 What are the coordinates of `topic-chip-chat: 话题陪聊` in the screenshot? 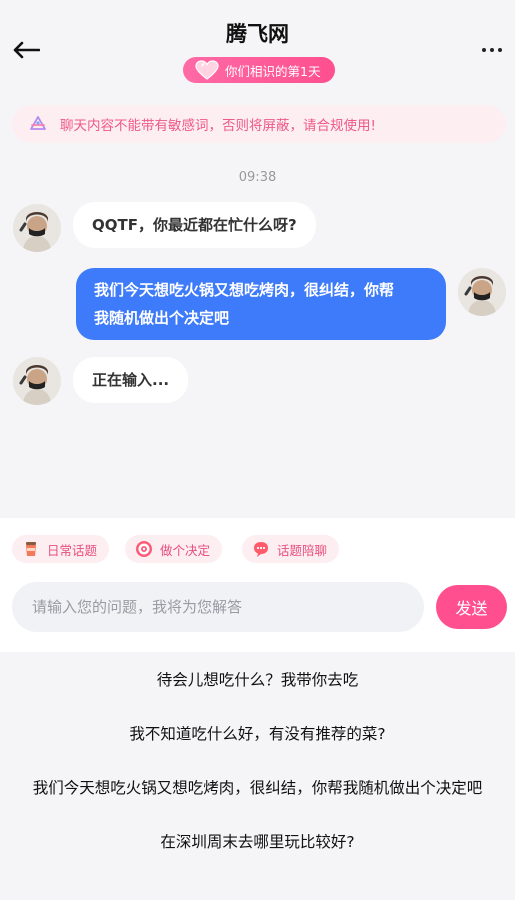 It's located at (291, 549).